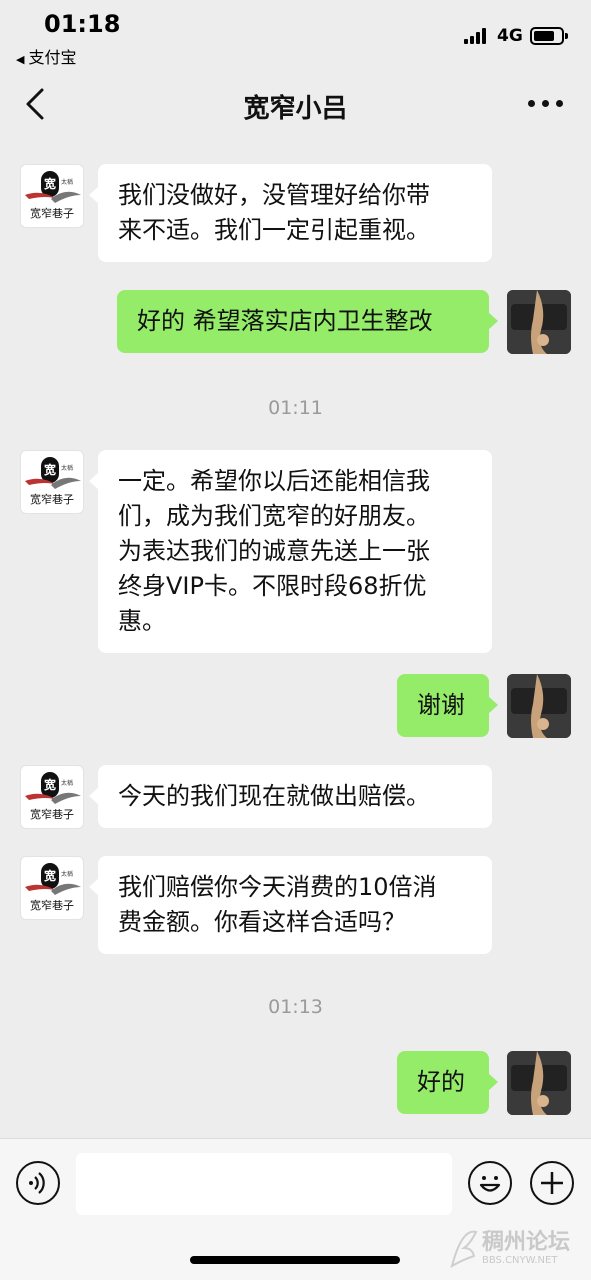 This screenshot has width=591, height=1280. What do you see at coordinates (295, 408) in the screenshot?
I see `message-timestamp: 01:11` at bounding box center [295, 408].